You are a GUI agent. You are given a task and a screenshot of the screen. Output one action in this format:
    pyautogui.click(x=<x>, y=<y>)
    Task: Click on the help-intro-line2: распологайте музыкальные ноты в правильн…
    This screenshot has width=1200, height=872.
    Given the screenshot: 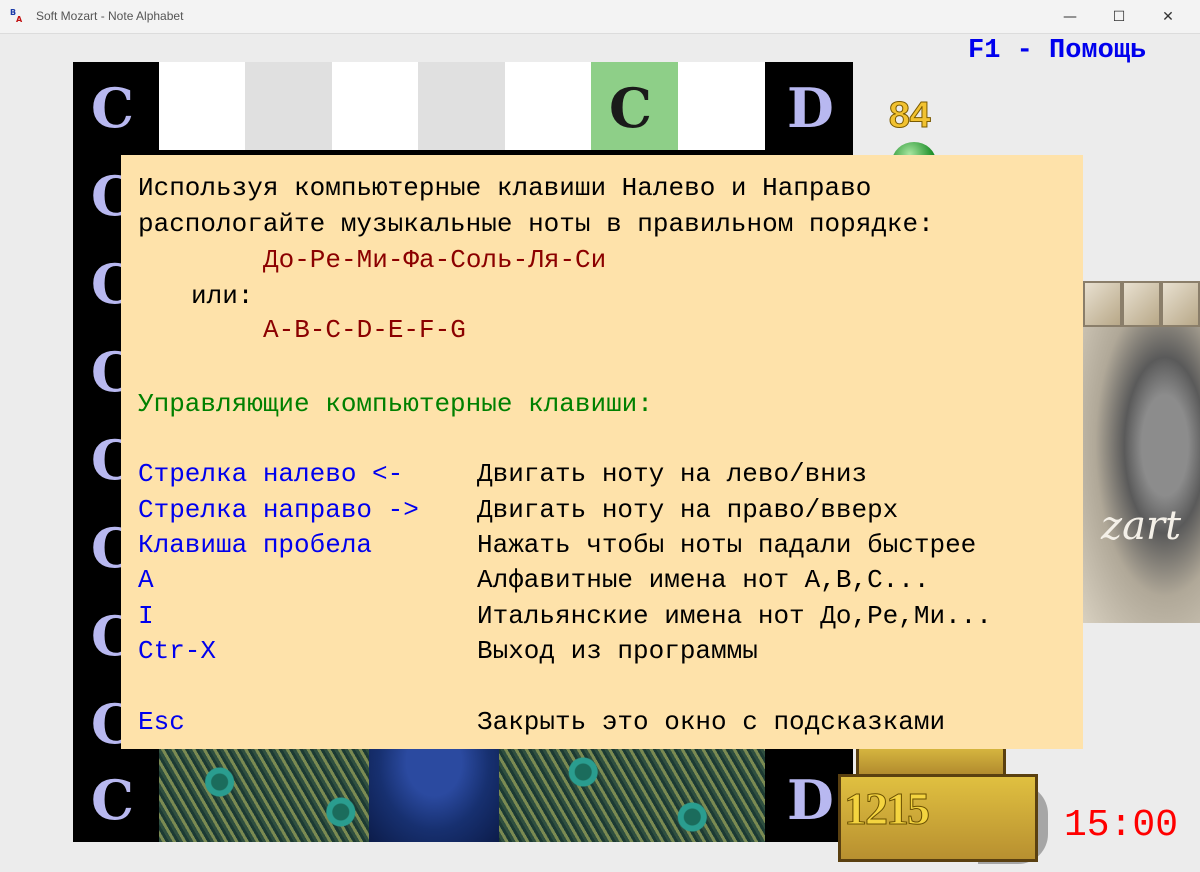 What is the action you would take?
    pyautogui.click(x=536, y=224)
    